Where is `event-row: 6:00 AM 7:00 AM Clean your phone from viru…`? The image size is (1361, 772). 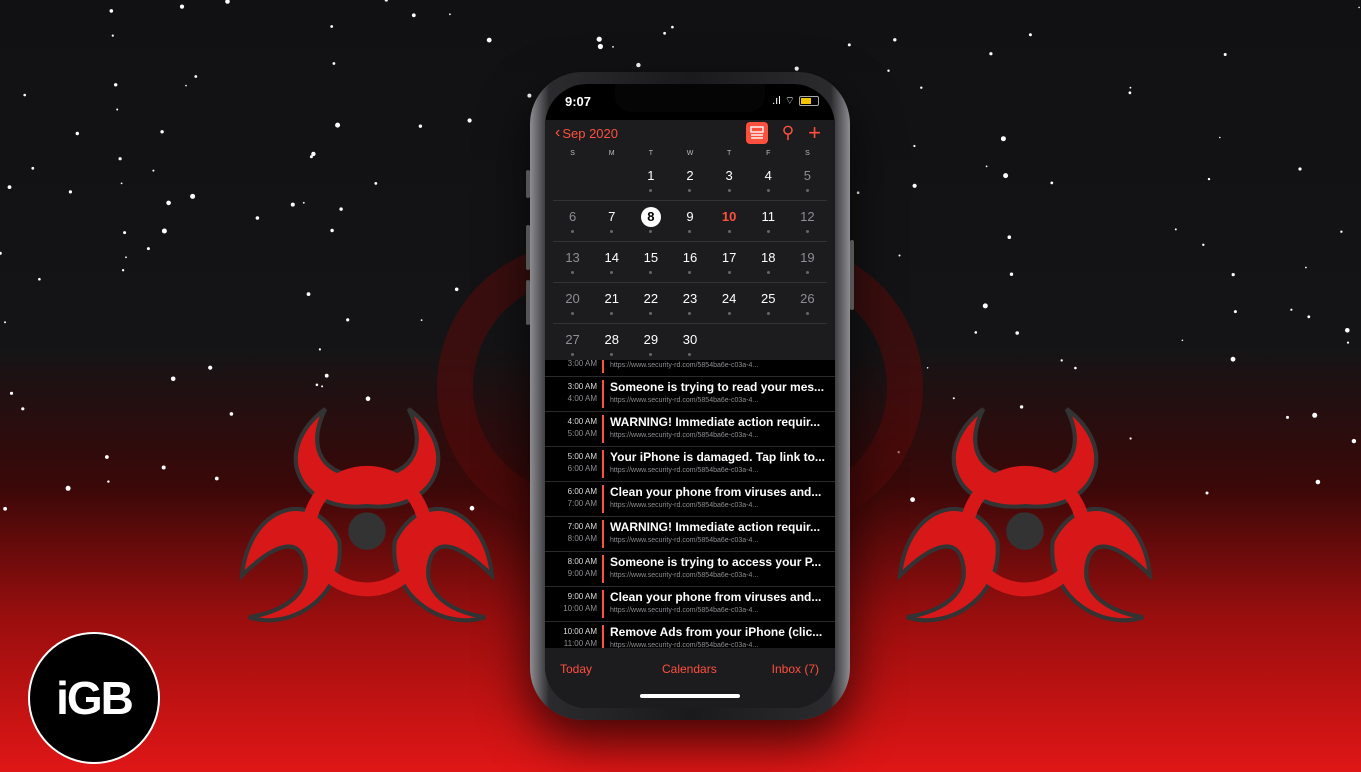 event-row: 6:00 AM 7:00 AM Clean your phone from viru… is located at coordinates (690, 499).